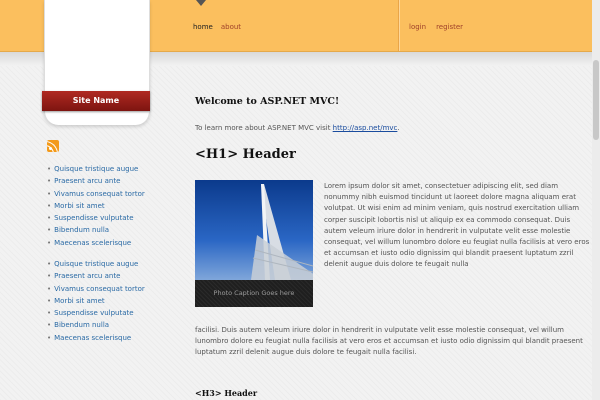 The height and width of the screenshot is (400, 600). Describe the element at coordinates (596, 200) in the screenshot. I see `vertical-scrollbar` at that location.